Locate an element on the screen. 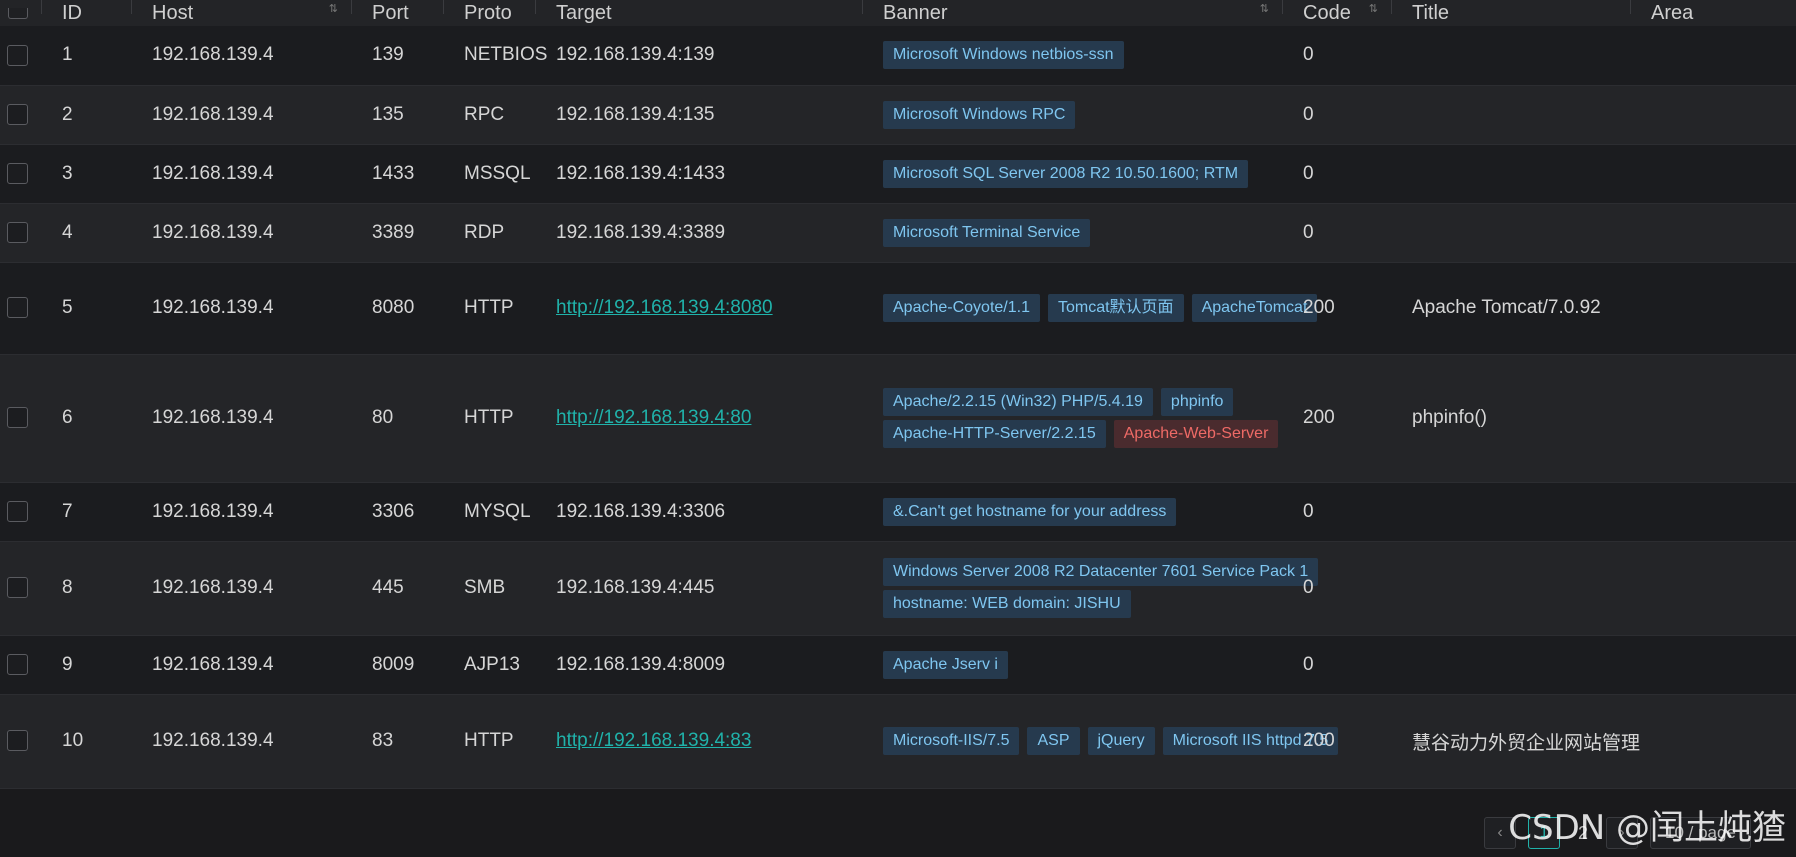  cell-target: 192.168.139.4:3389 is located at coordinates (699, 233).